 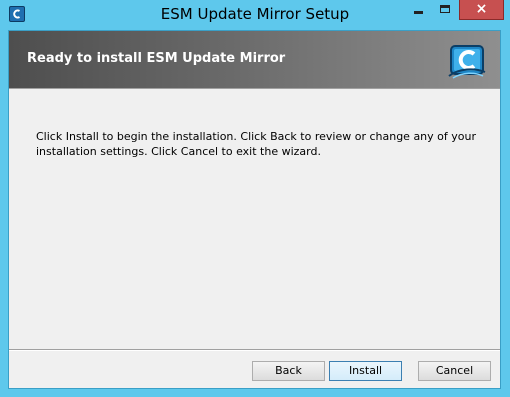 What do you see at coordinates (288, 371) in the screenshot?
I see `back-button: Back` at bounding box center [288, 371].